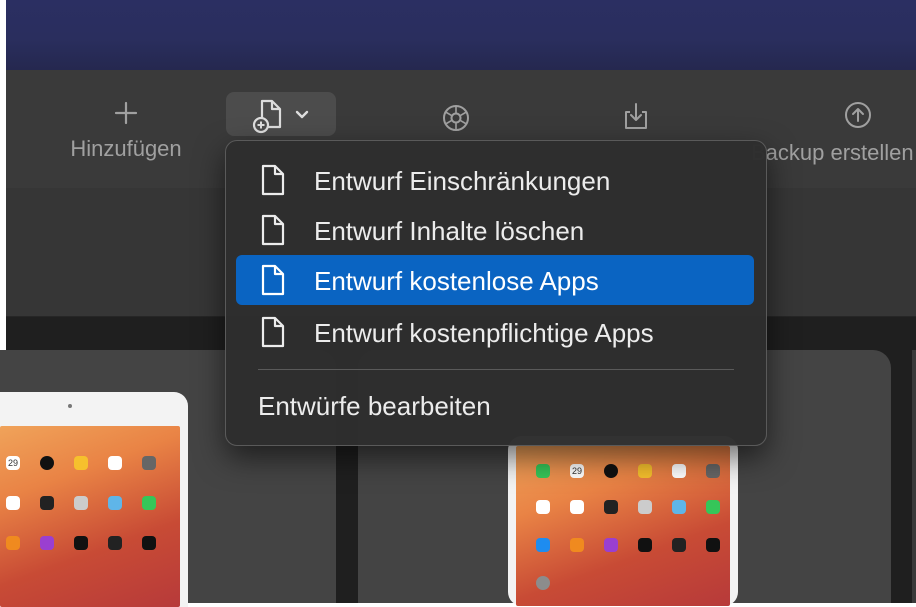 The image size is (916, 607). I want to click on gear-icon, so click(456, 118).